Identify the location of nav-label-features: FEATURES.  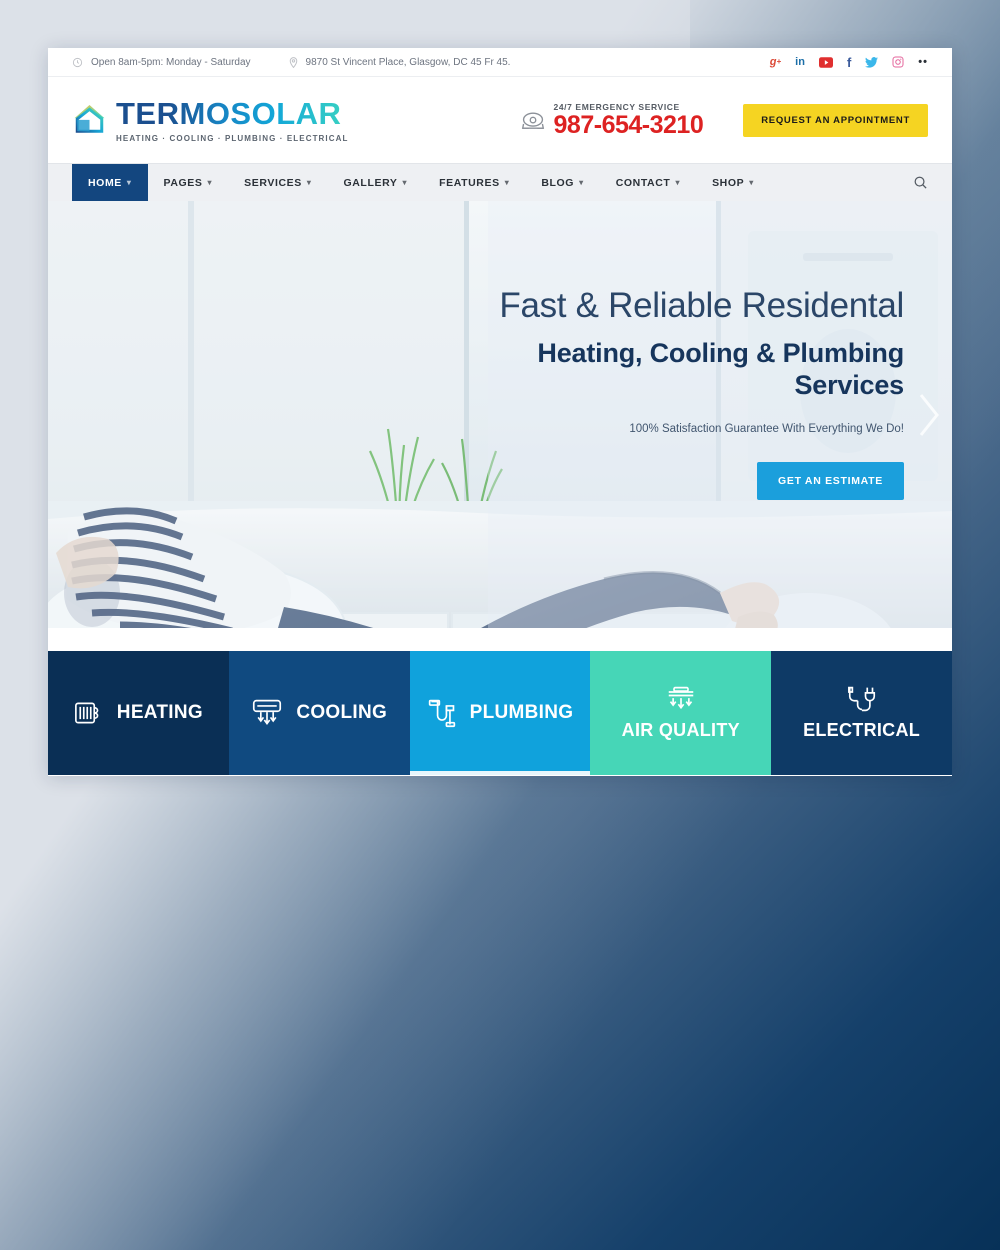
(469, 182).